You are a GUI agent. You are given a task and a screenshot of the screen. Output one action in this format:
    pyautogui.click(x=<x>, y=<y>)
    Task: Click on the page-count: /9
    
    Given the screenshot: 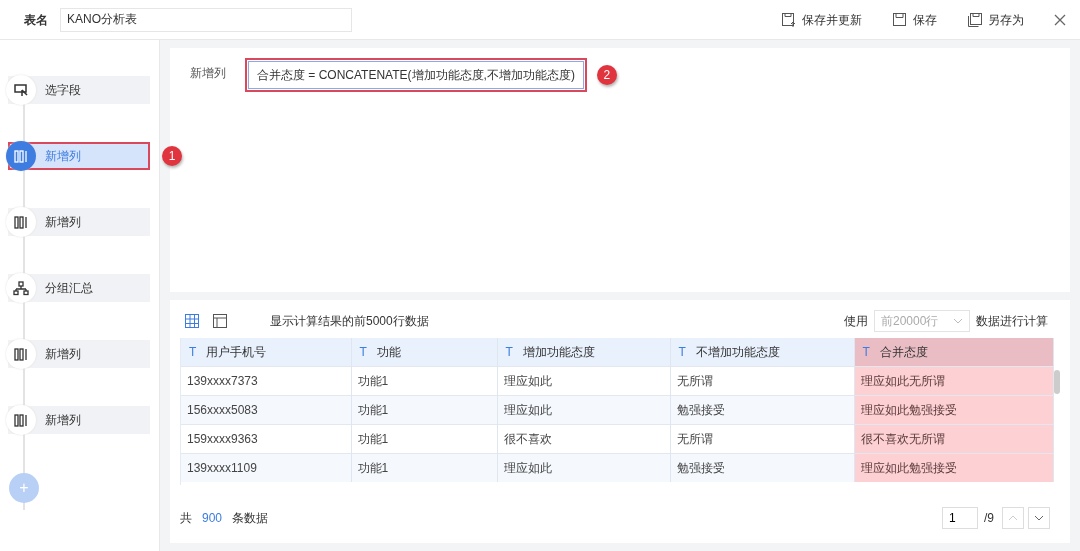 What is the action you would take?
    pyautogui.click(x=989, y=518)
    